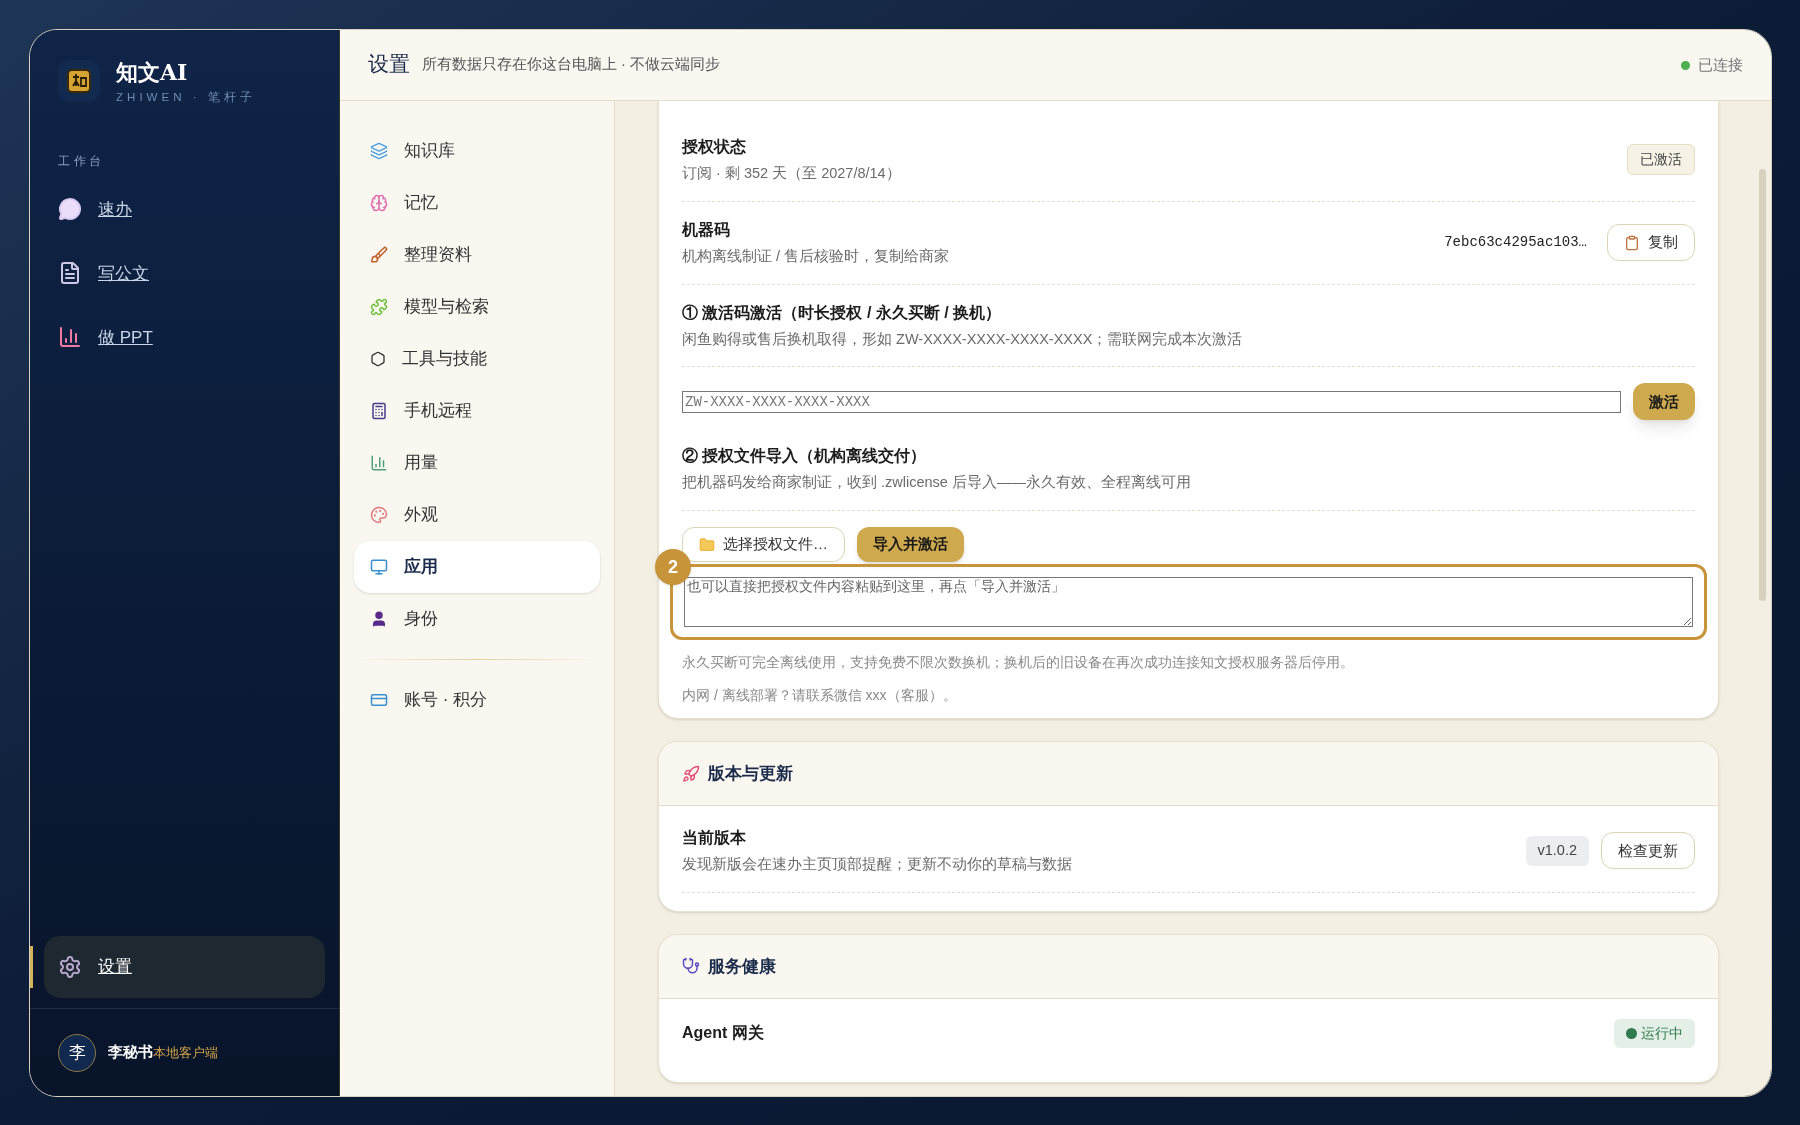 The height and width of the screenshot is (1125, 1800). Describe the element at coordinates (477, 700) in the screenshot. I see `settings-nav-item: 账号 · 积分` at that location.